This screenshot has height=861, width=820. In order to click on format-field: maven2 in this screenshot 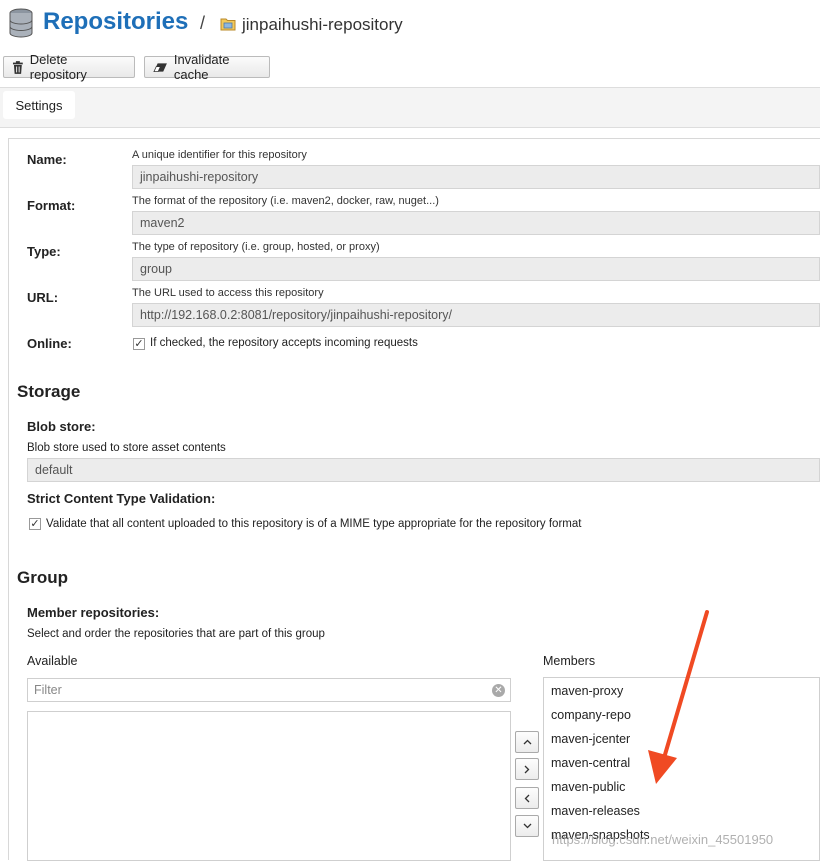, I will do `click(476, 223)`.